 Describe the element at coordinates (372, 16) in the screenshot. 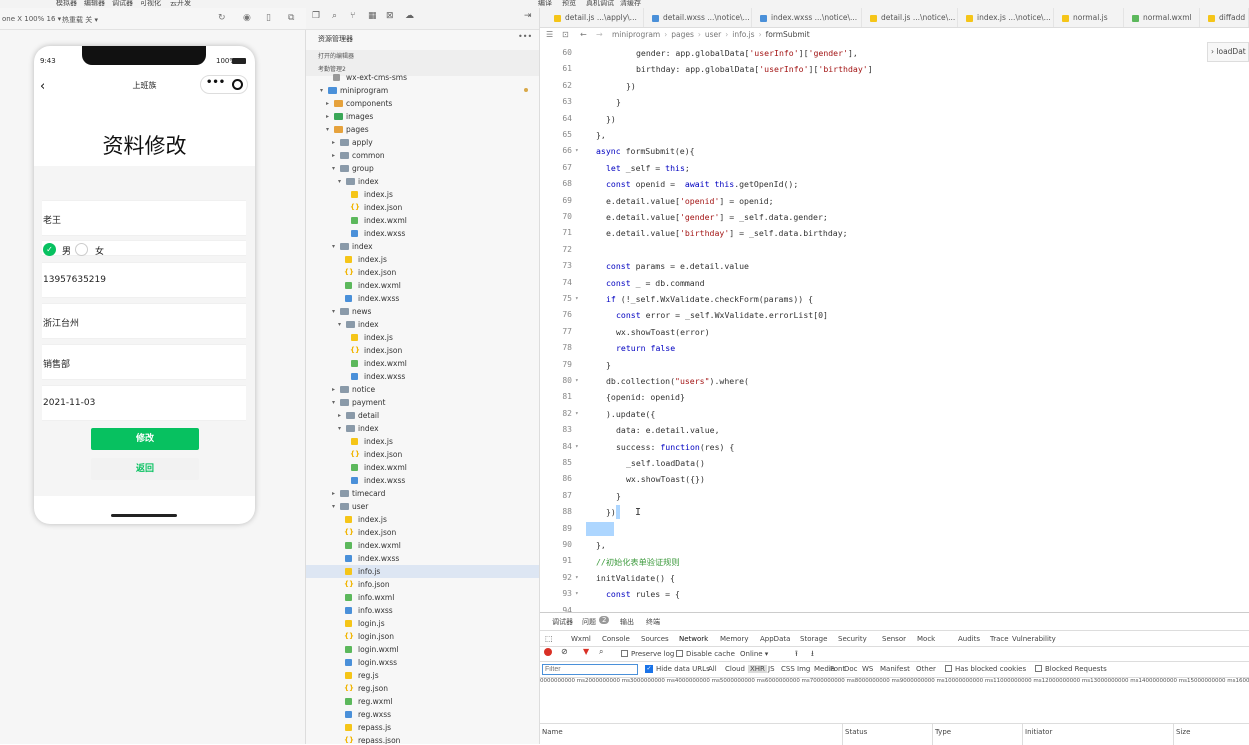

I see `extensions-icon: ▦` at that location.